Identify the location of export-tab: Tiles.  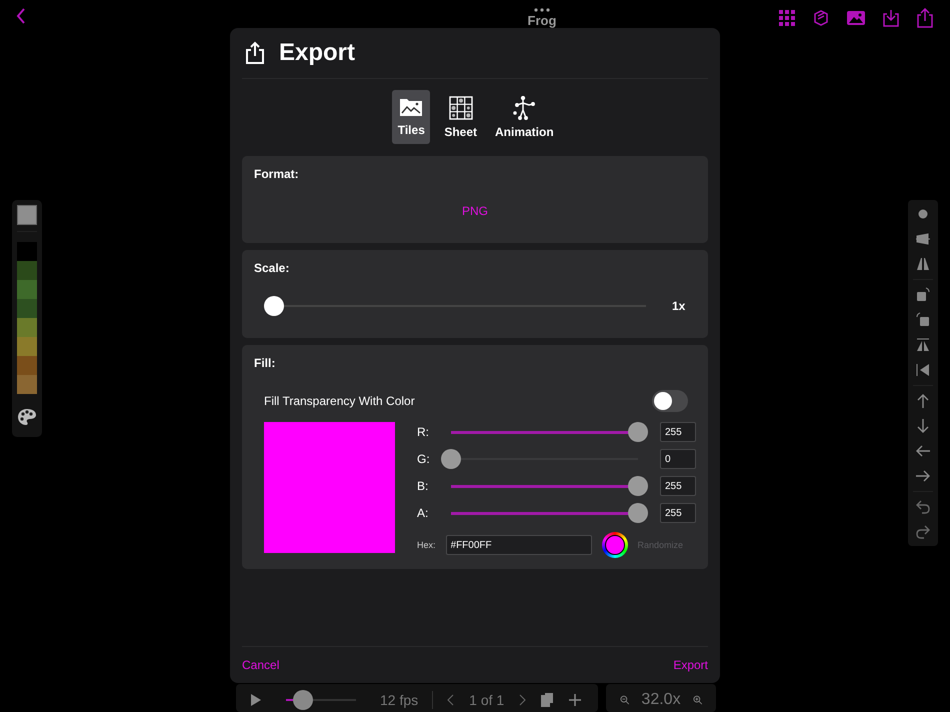
(411, 117).